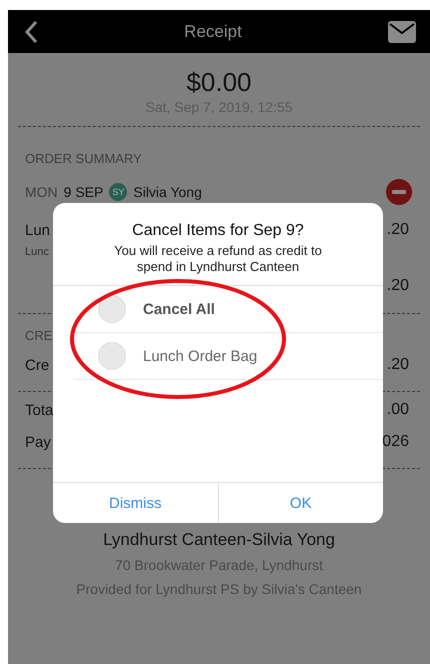  What do you see at coordinates (37, 252) in the screenshot?
I see `item-detail: Lunc` at bounding box center [37, 252].